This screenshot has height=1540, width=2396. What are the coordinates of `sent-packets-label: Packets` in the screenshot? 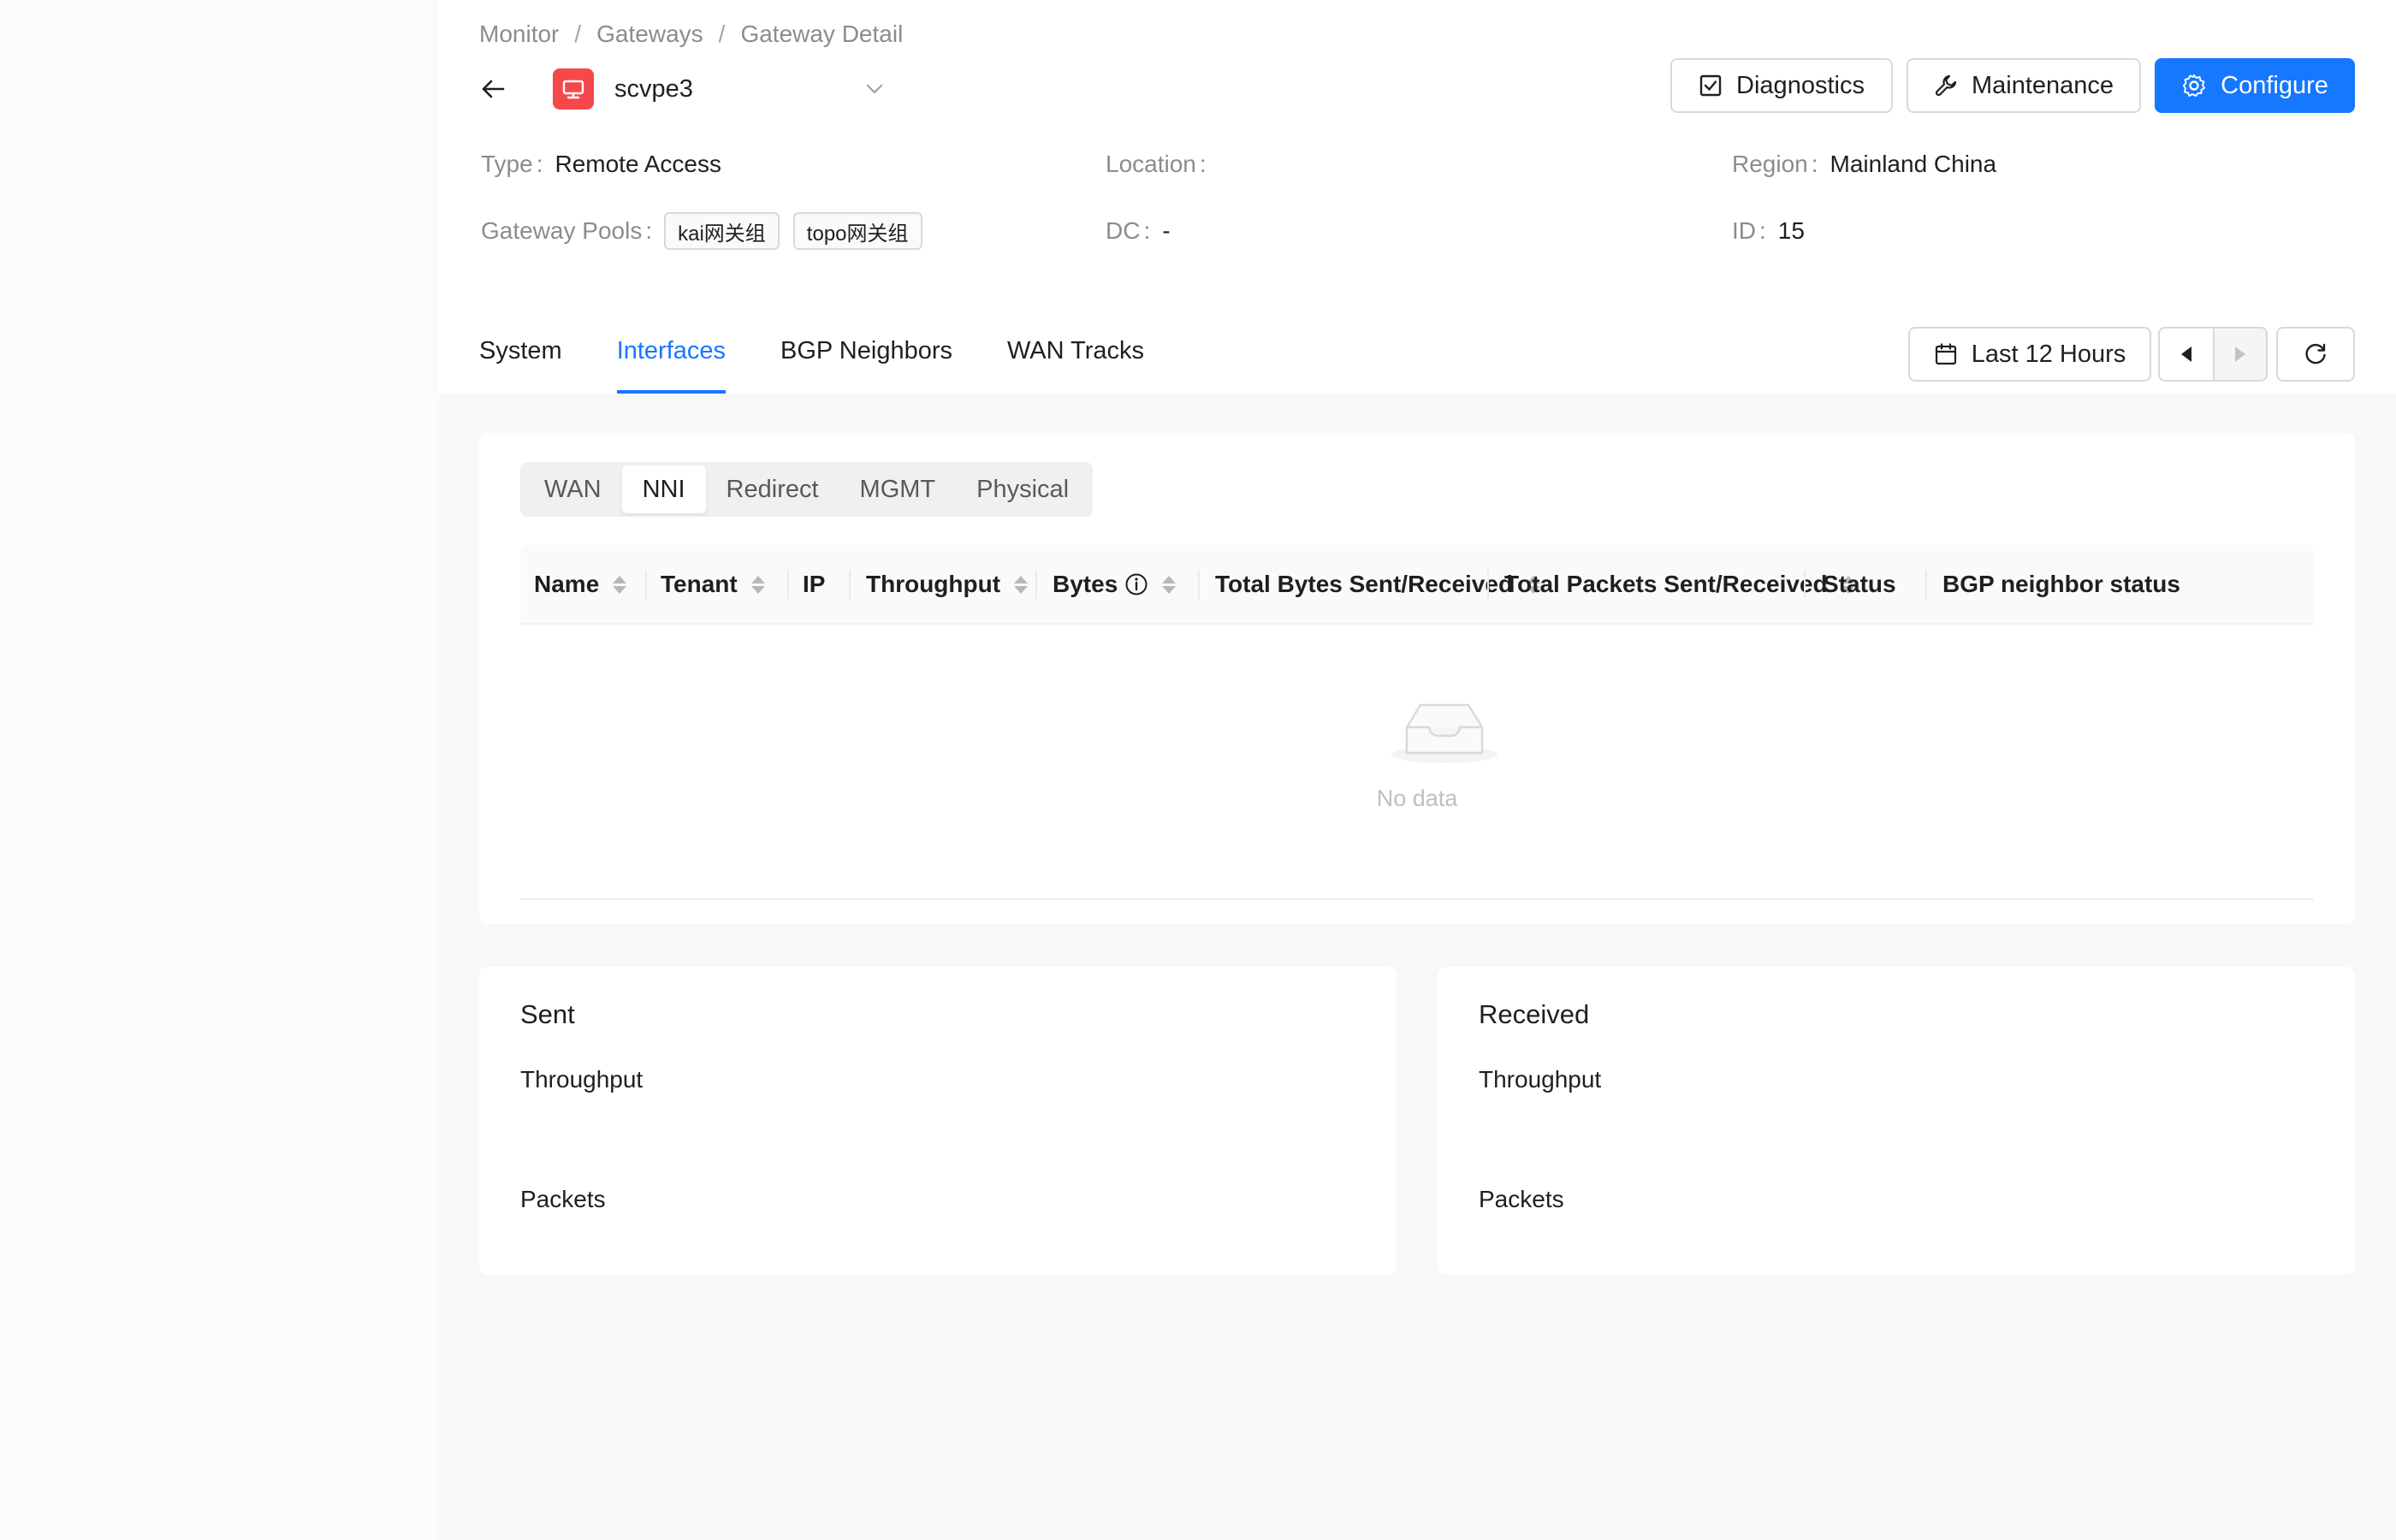 It's located at (563, 1199).